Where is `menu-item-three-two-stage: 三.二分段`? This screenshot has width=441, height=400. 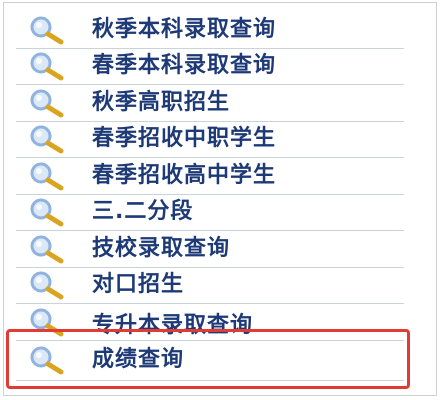
menu-item-three-two-stage: 三.二分段 is located at coordinates (210, 213).